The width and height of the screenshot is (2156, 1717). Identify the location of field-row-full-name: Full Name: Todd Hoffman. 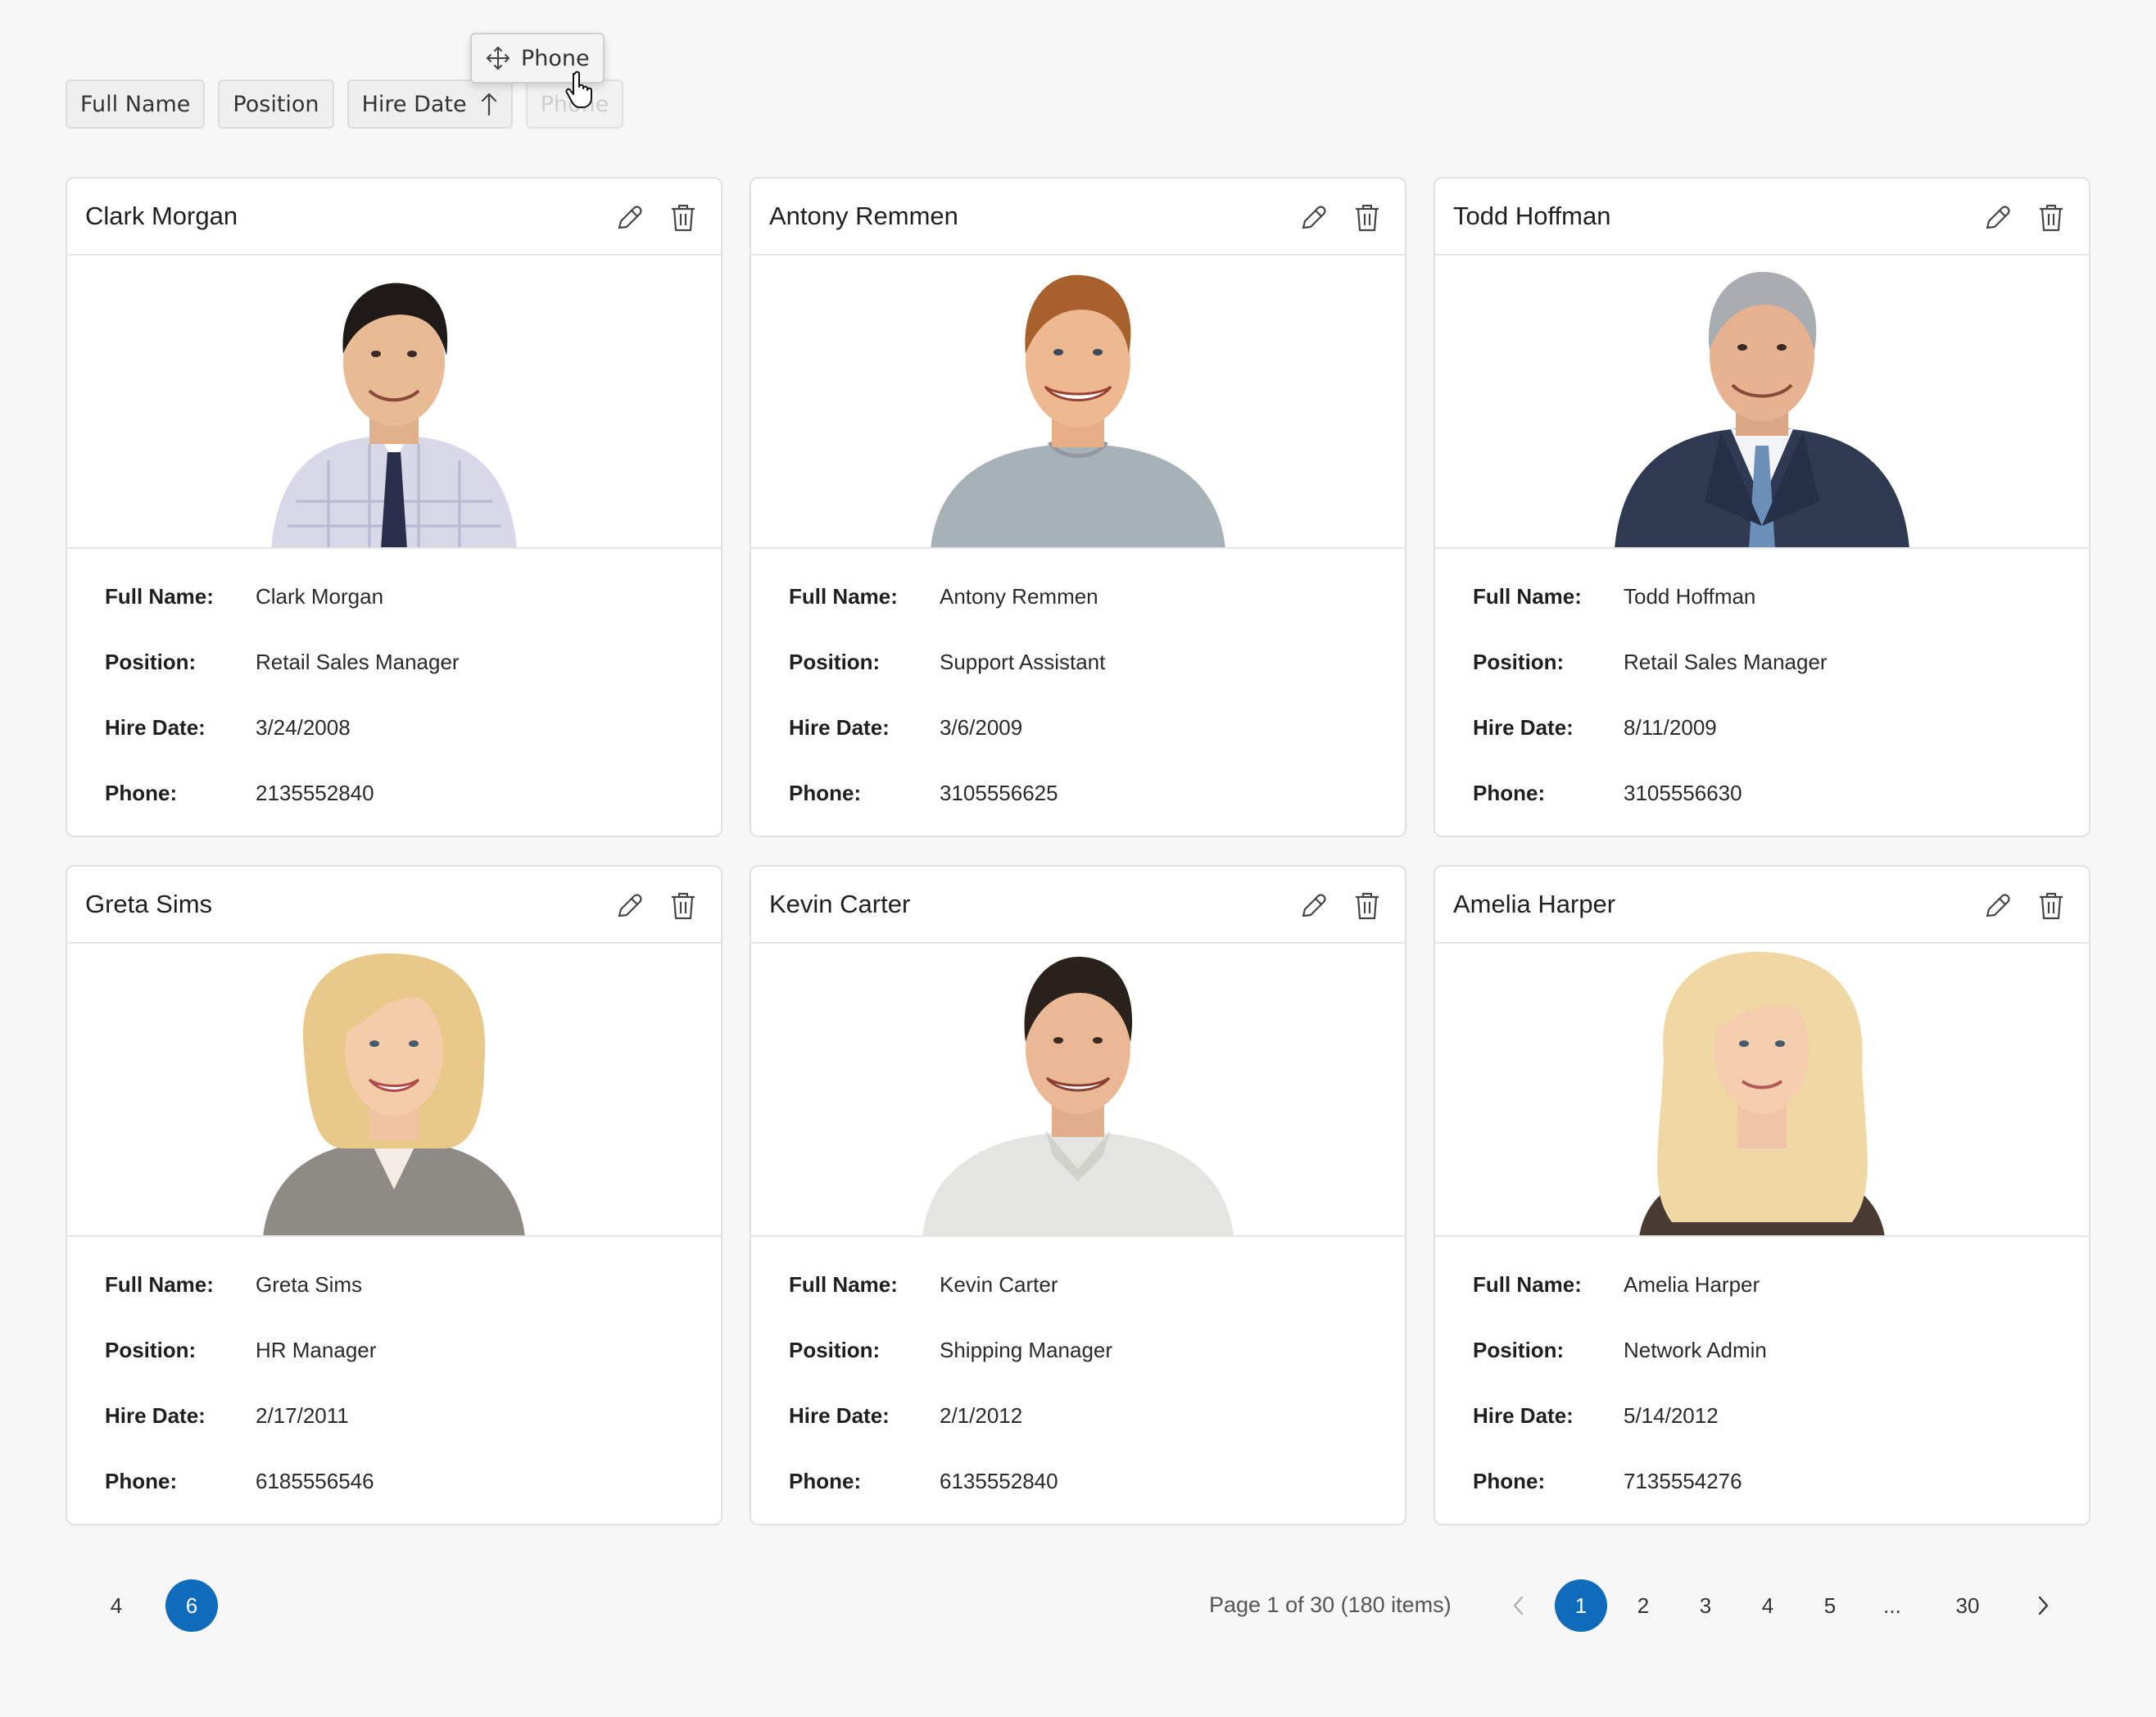
(1772, 596).